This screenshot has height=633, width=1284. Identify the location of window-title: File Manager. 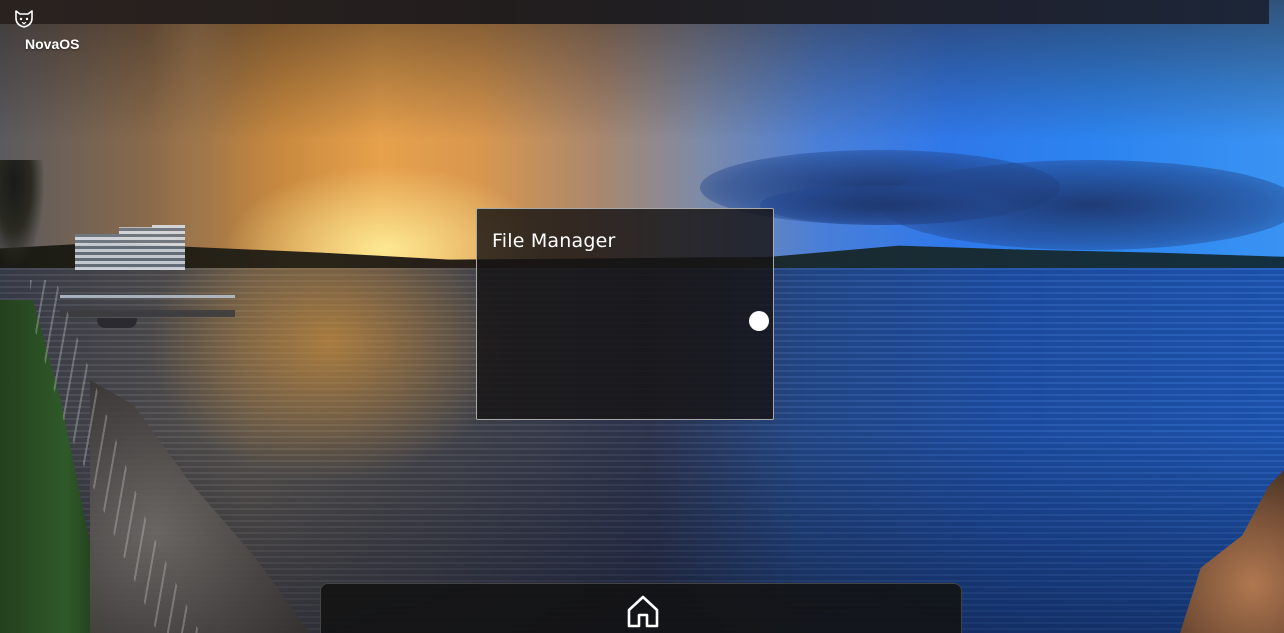
(554, 241).